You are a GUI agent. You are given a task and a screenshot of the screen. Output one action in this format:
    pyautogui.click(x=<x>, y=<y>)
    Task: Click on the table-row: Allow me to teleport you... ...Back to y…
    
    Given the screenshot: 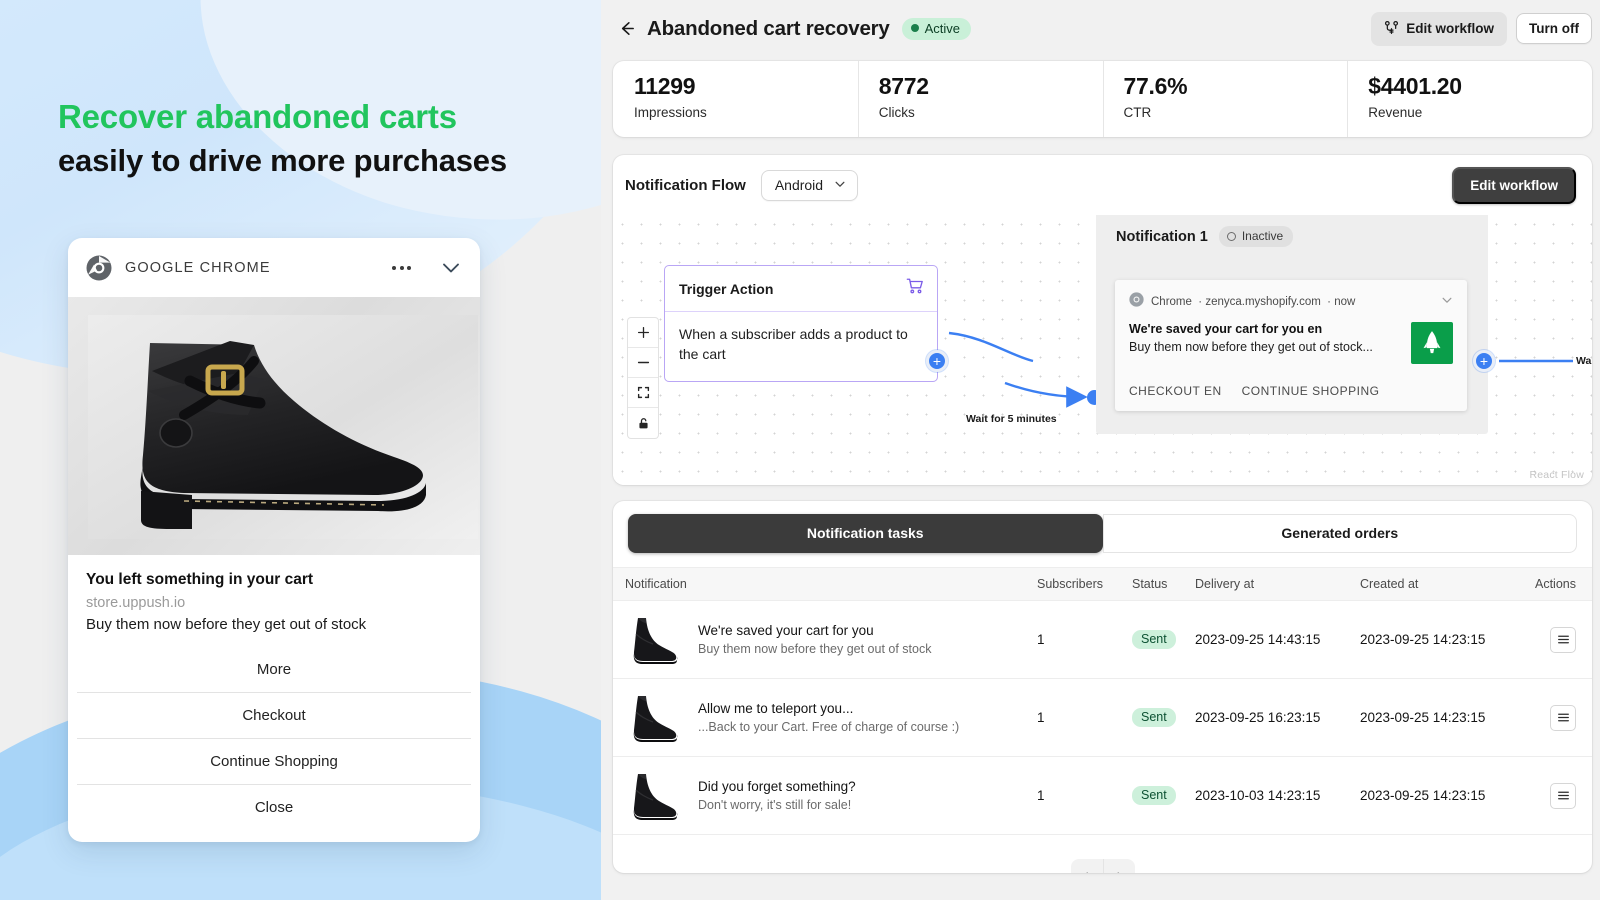 What is the action you would take?
    pyautogui.click(x=1102, y=718)
    